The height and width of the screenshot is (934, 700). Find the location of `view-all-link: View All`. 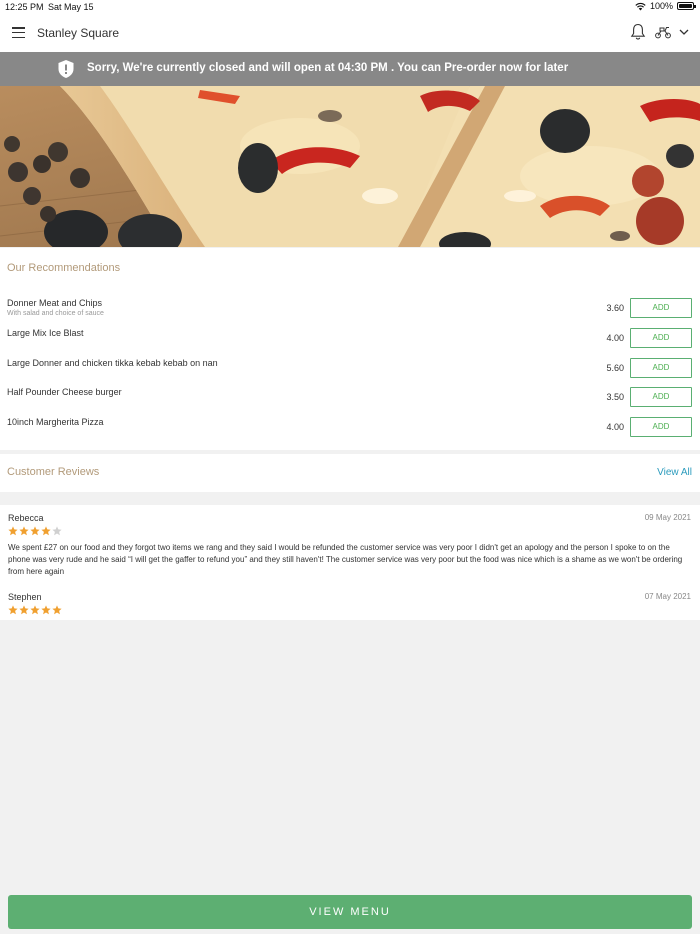

view-all-link: View All is located at coordinates (674, 472).